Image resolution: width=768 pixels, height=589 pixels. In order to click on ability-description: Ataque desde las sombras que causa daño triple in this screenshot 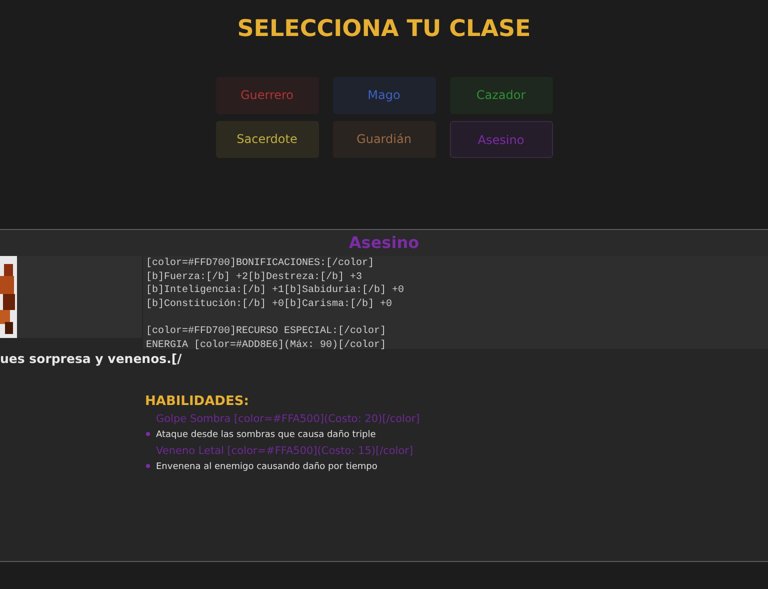, I will do `click(266, 435)`.